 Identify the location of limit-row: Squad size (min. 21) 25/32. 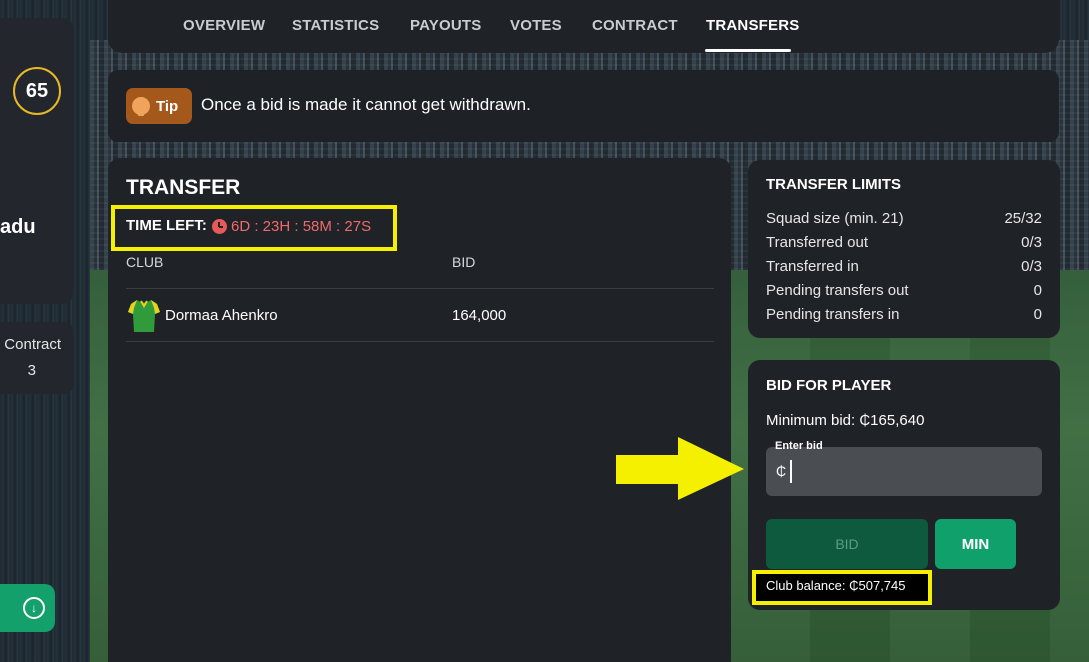
(904, 218).